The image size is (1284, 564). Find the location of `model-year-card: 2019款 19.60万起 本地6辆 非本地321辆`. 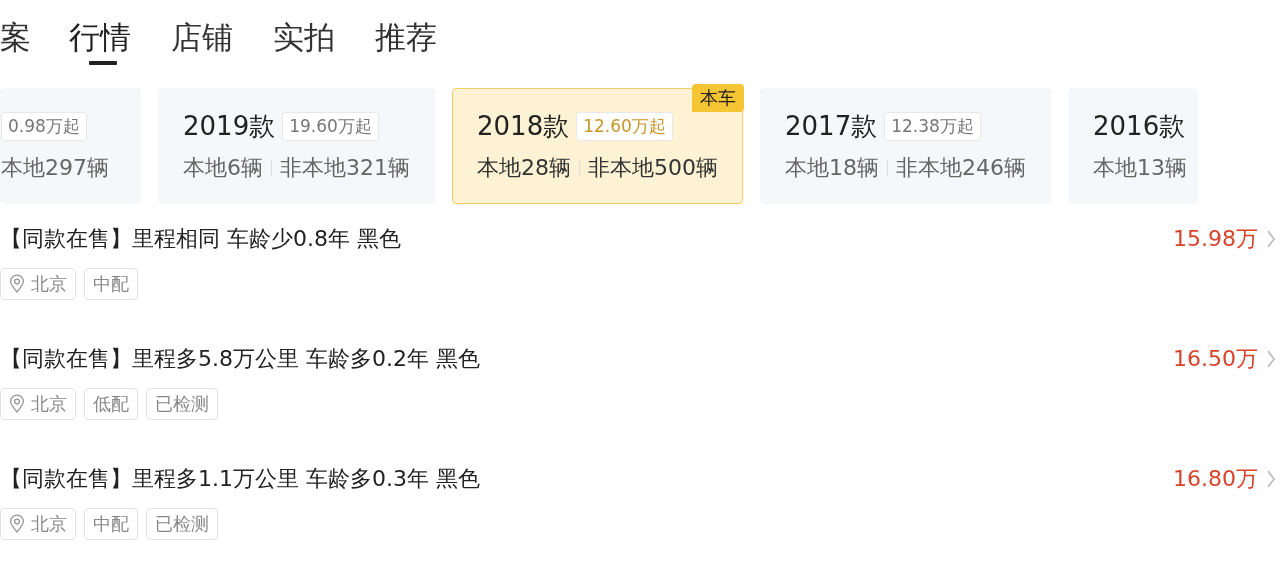

model-year-card: 2019款 19.60万起 本地6辆 非本地321辆 is located at coordinates (296, 146).